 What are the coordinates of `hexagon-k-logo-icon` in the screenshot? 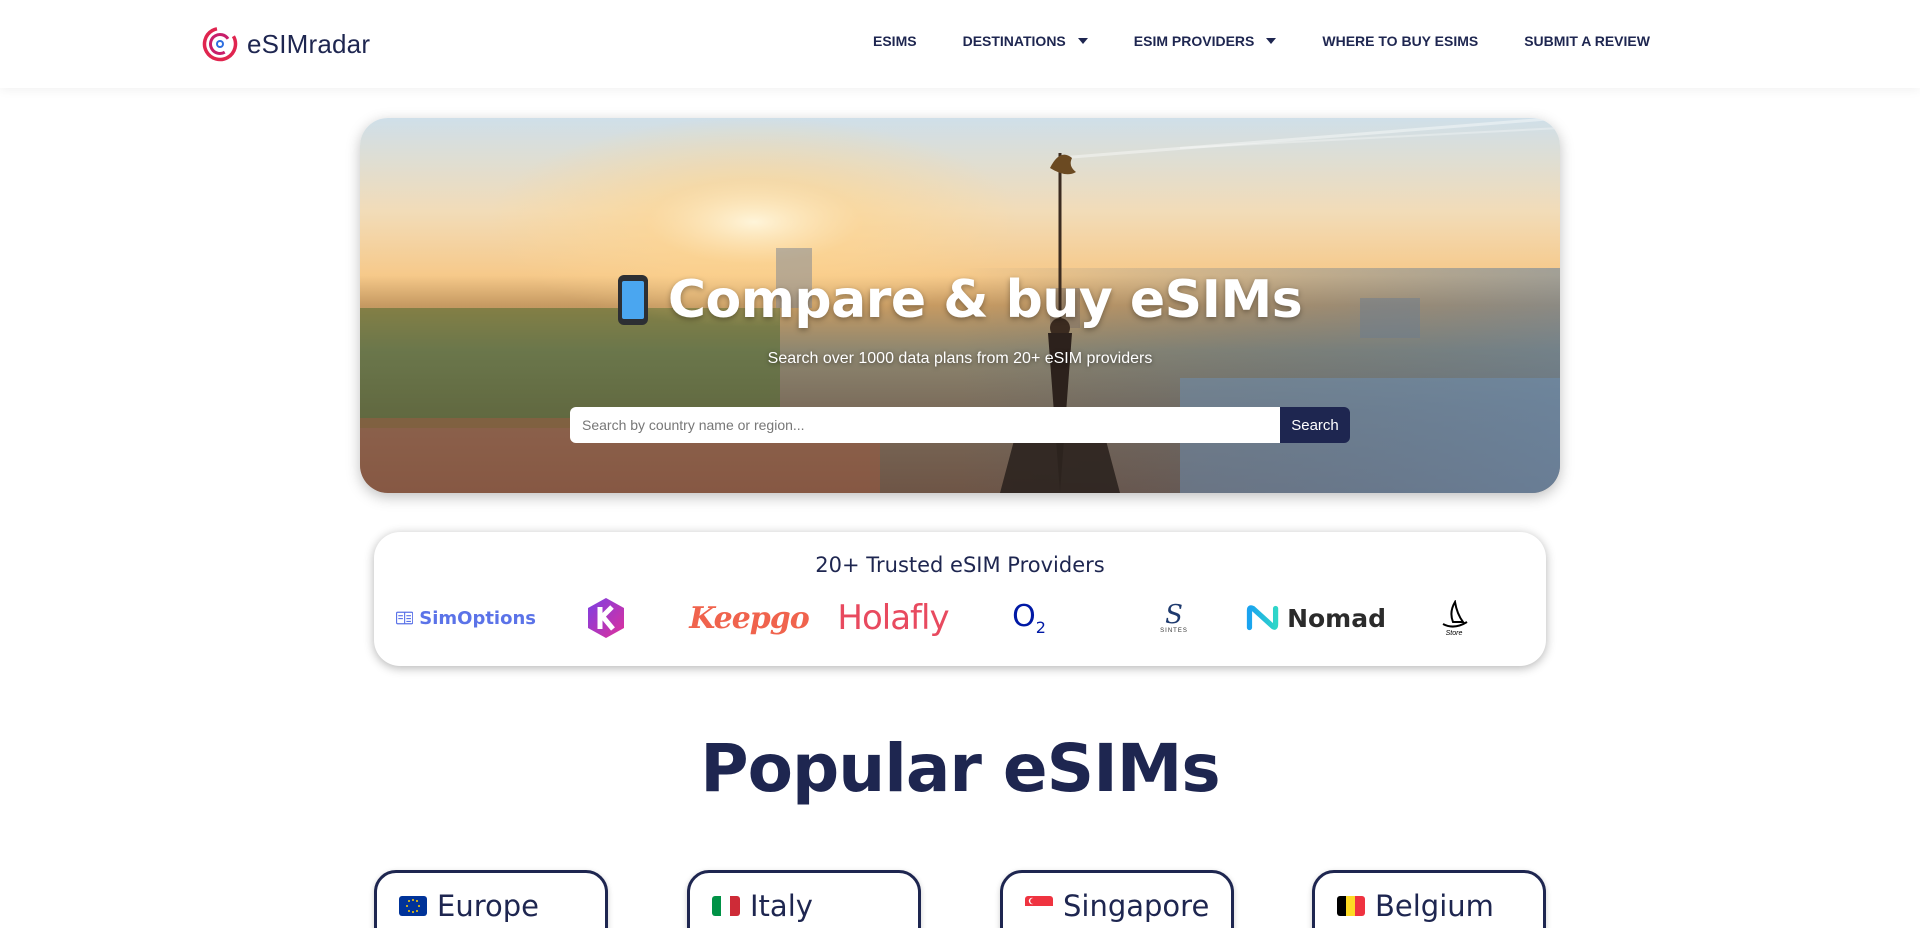 It's located at (606, 618).